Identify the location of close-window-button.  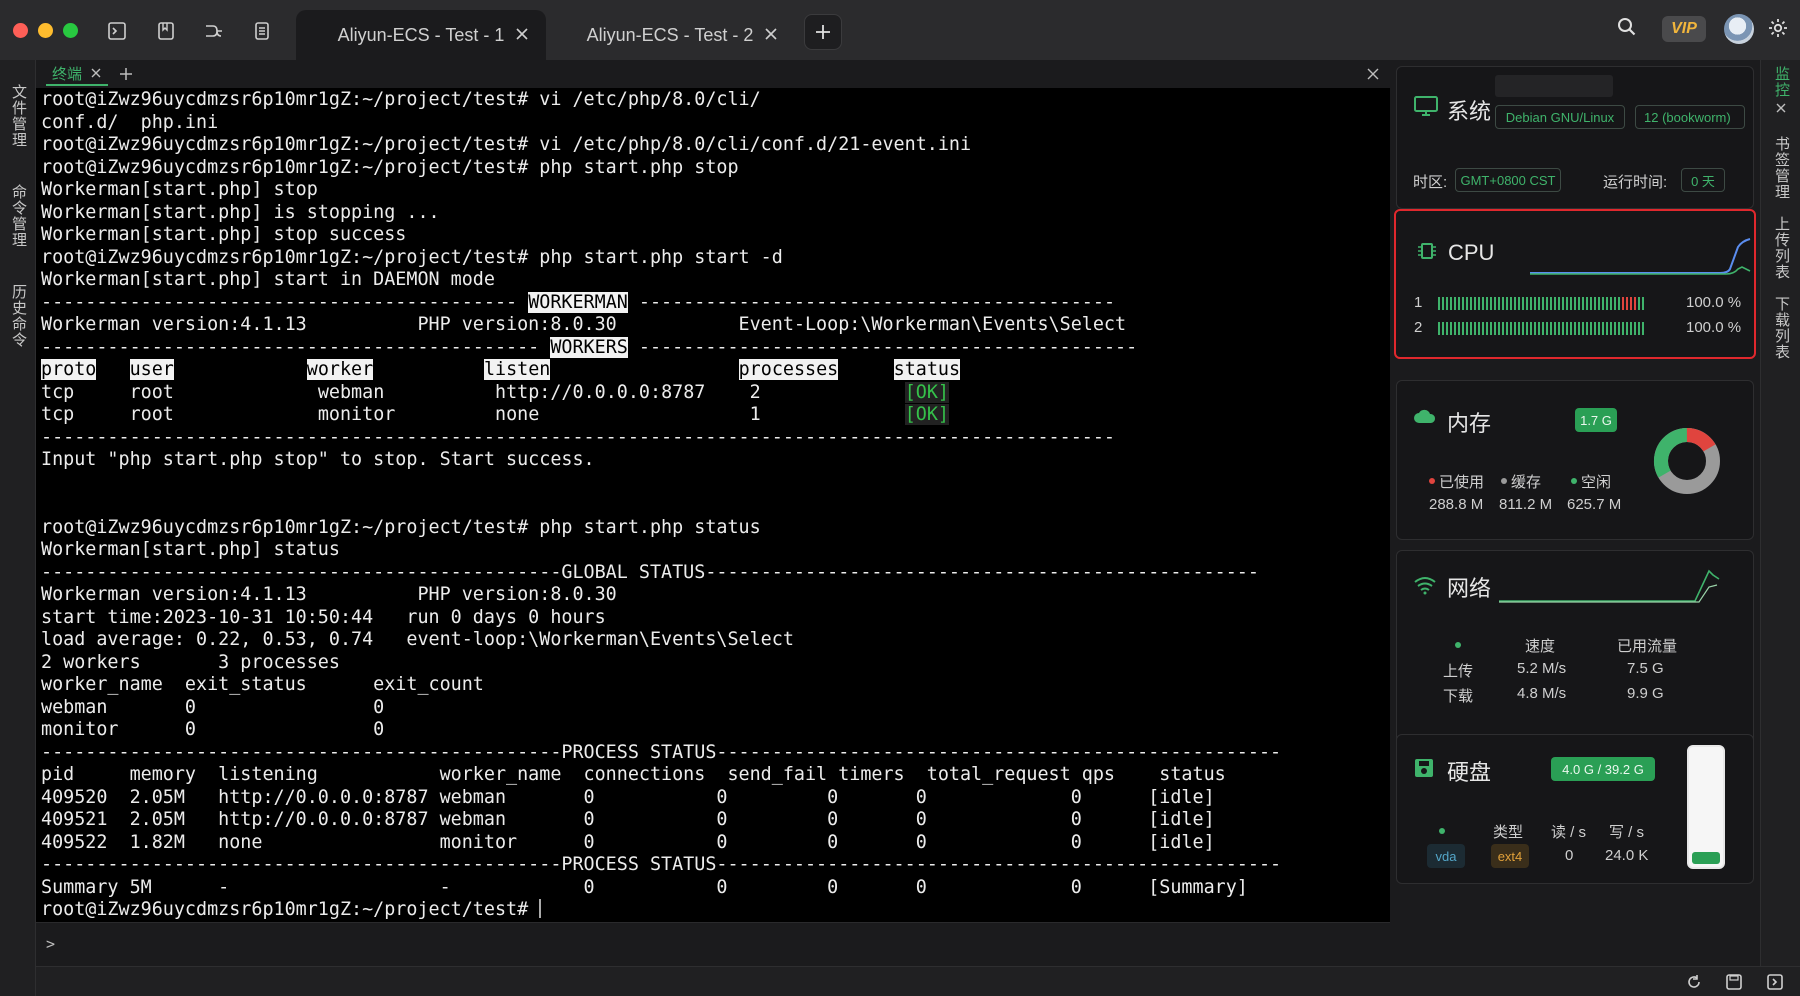
(20, 30).